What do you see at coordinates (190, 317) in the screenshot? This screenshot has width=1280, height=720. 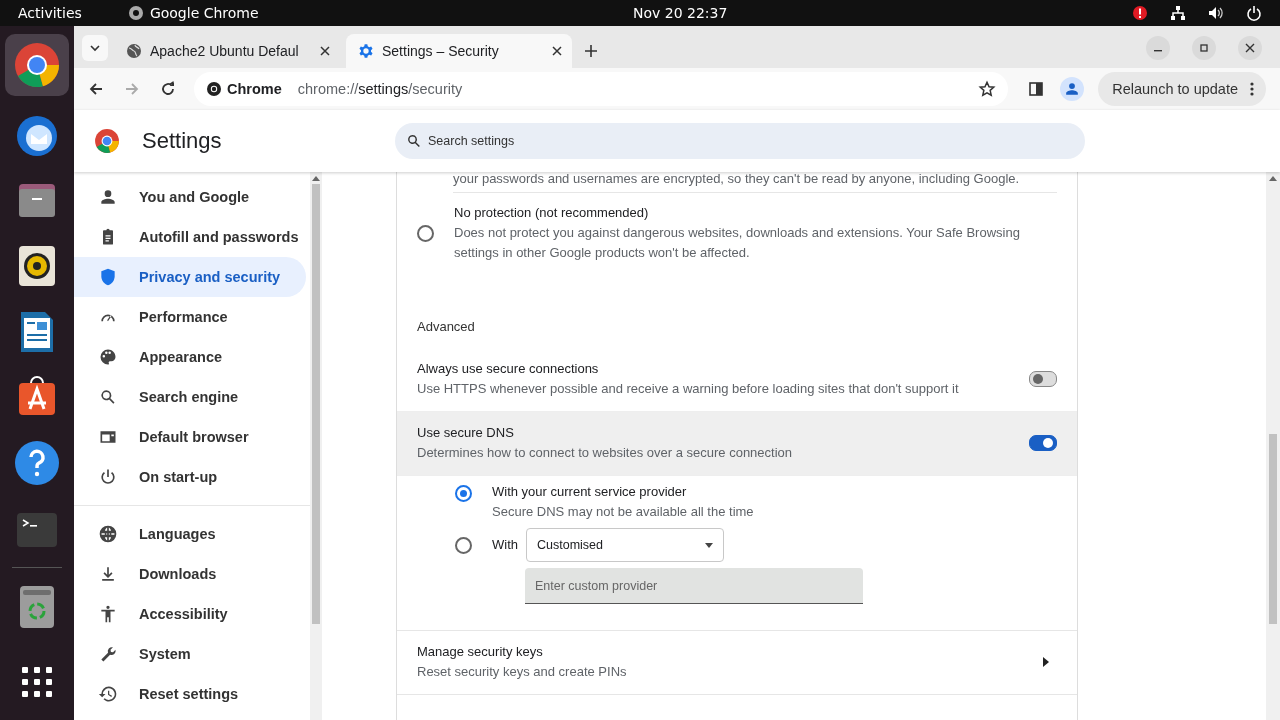 I see `sidebar-item: Performance` at bounding box center [190, 317].